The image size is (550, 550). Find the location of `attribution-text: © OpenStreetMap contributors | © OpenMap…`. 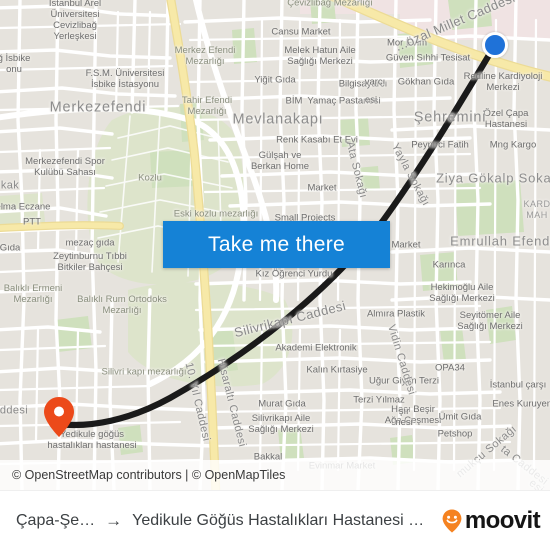

attribution-text: © OpenStreetMap contributors | © OpenMap… is located at coordinates (142, 475).